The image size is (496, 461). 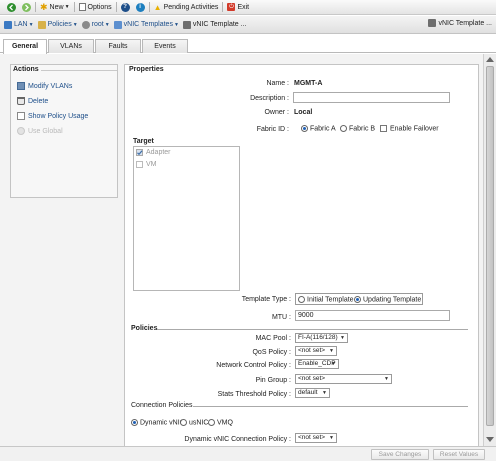 I want to click on target-list: Adapter VM, so click(x=186, y=218).